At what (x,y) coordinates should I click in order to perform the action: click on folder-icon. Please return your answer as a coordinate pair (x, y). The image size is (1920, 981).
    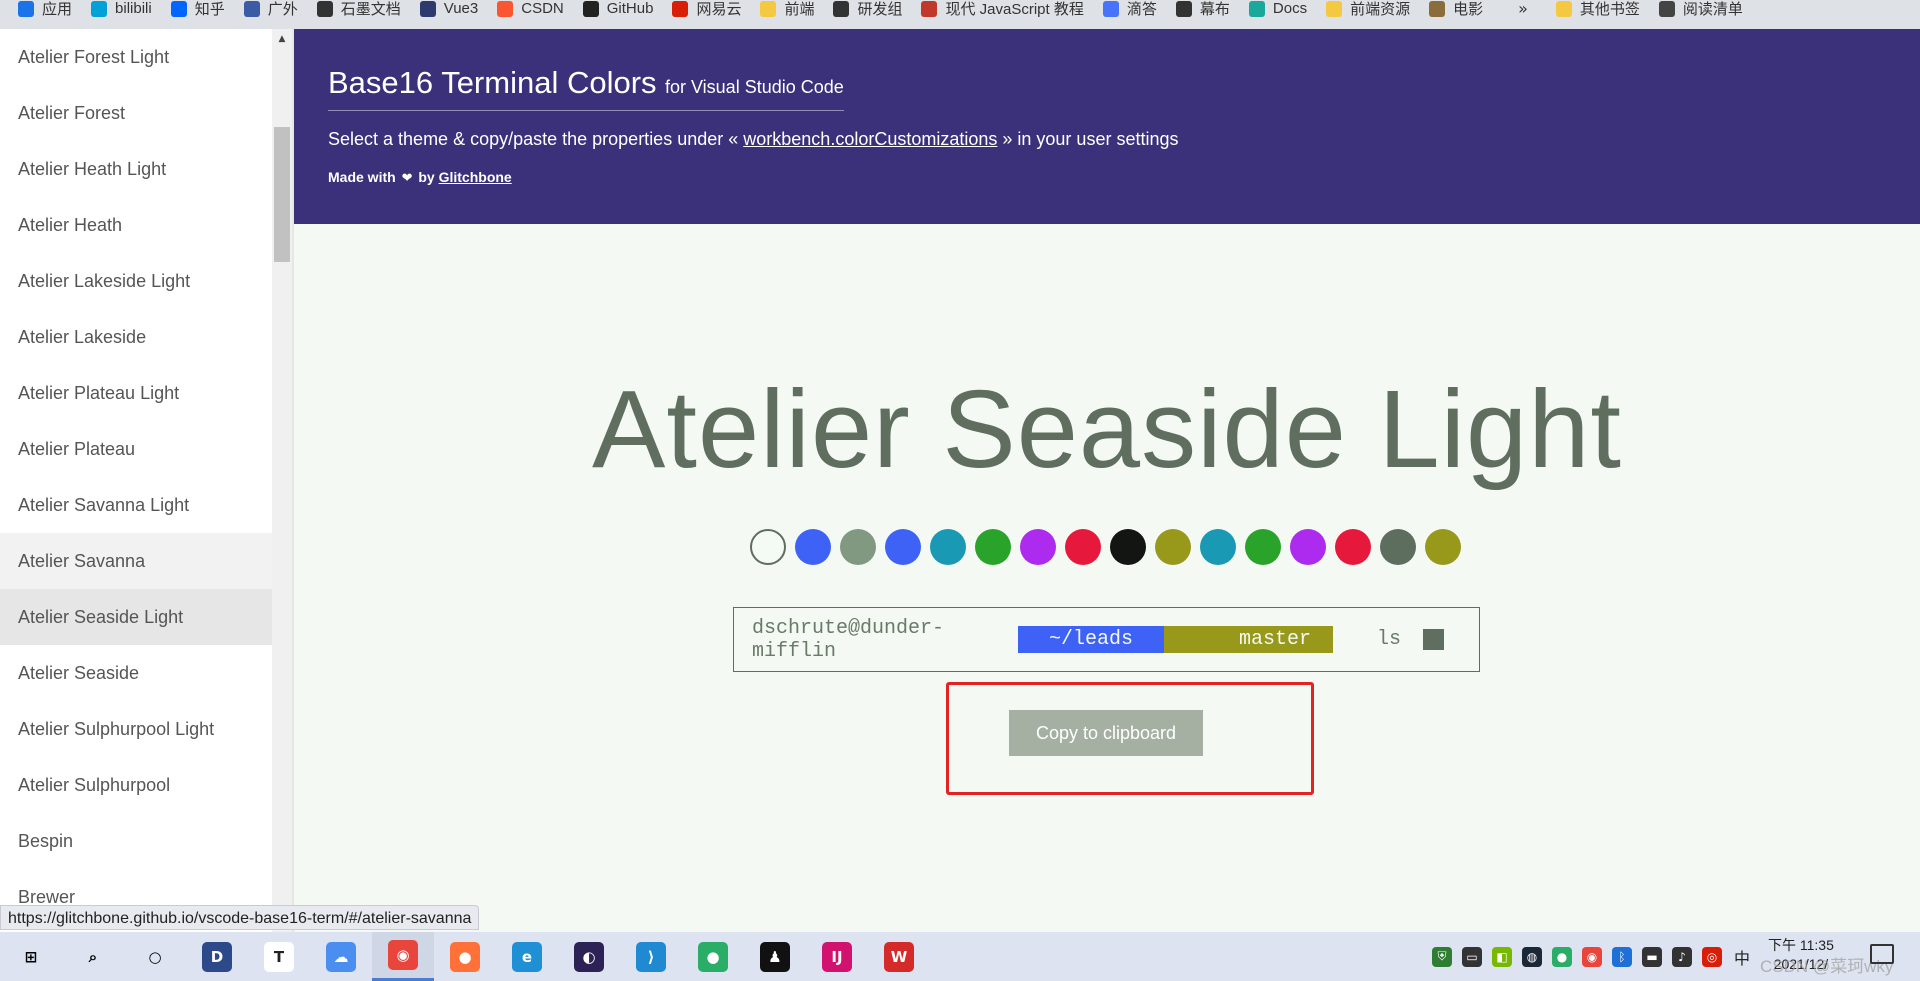
    Looking at the image, I should click on (1563, 8).